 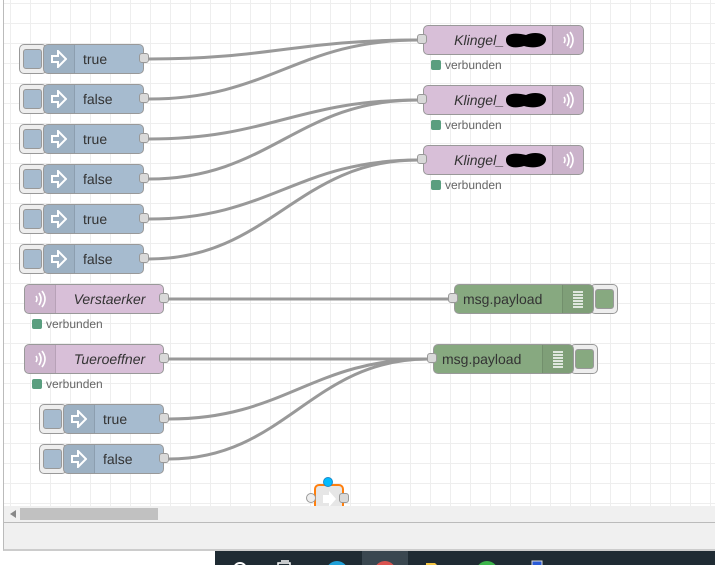 I want to click on node-label: Verstaerker, so click(x=110, y=299).